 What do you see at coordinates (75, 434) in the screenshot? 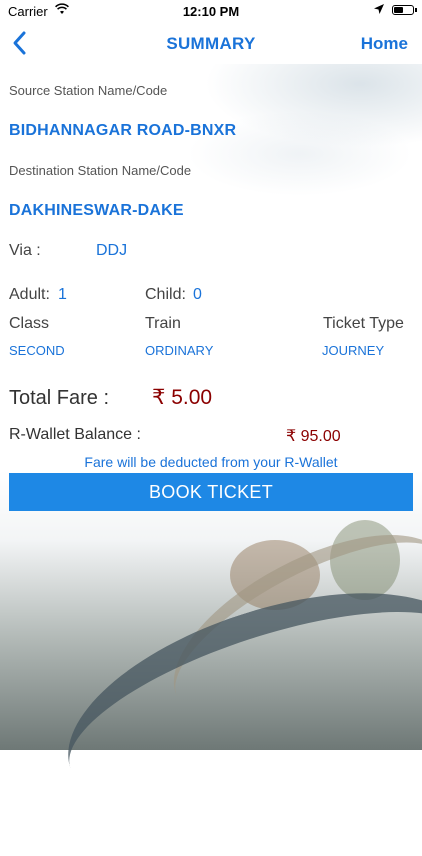
I see `wallet-balance-label: R-Wallet Balance :` at bounding box center [75, 434].